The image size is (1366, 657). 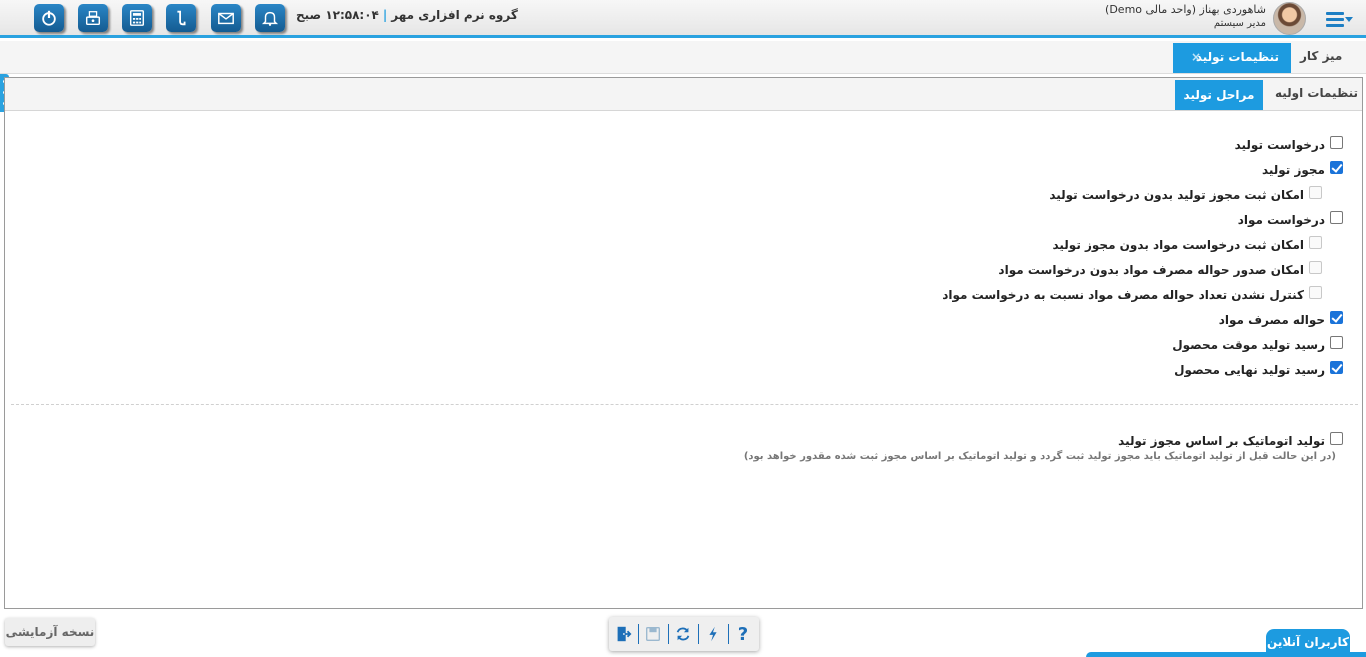 What do you see at coordinates (684, 404) in the screenshot?
I see `divider` at bounding box center [684, 404].